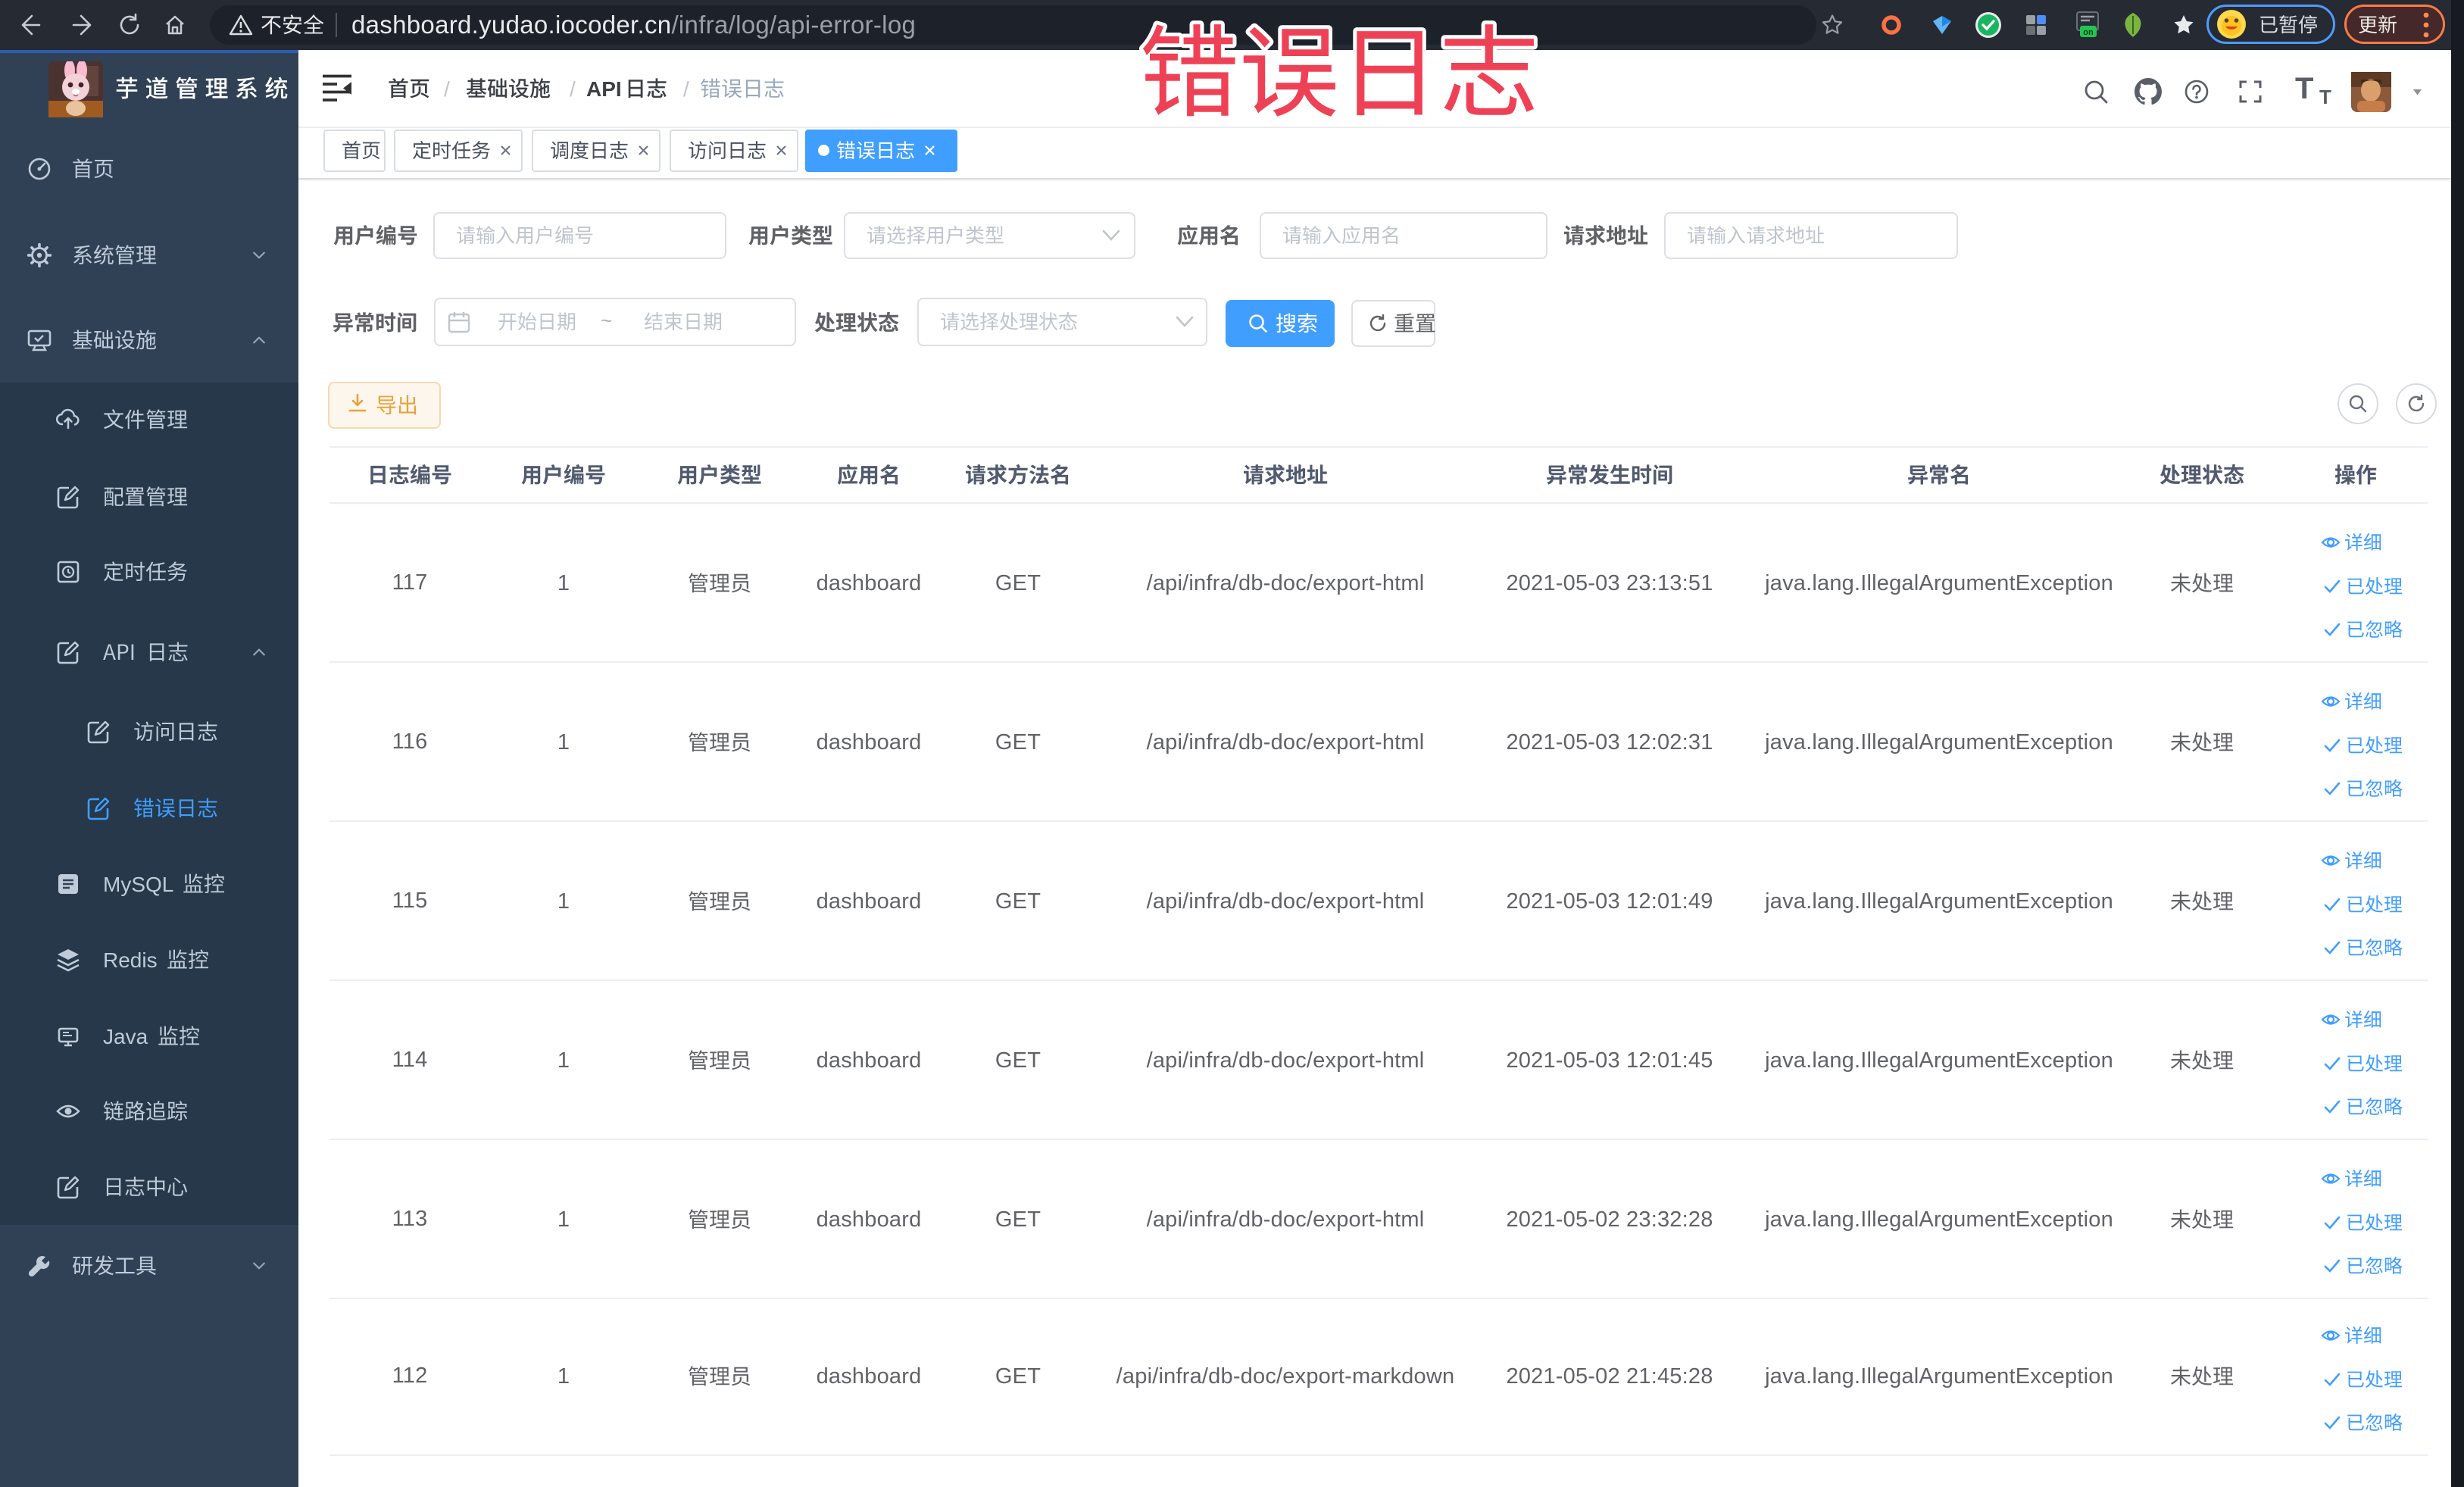 The width and height of the screenshot is (2464, 1487). What do you see at coordinates (2088, 32) in the screenshot?
I see `svg-text: on` at bounding box center [2088, 32].